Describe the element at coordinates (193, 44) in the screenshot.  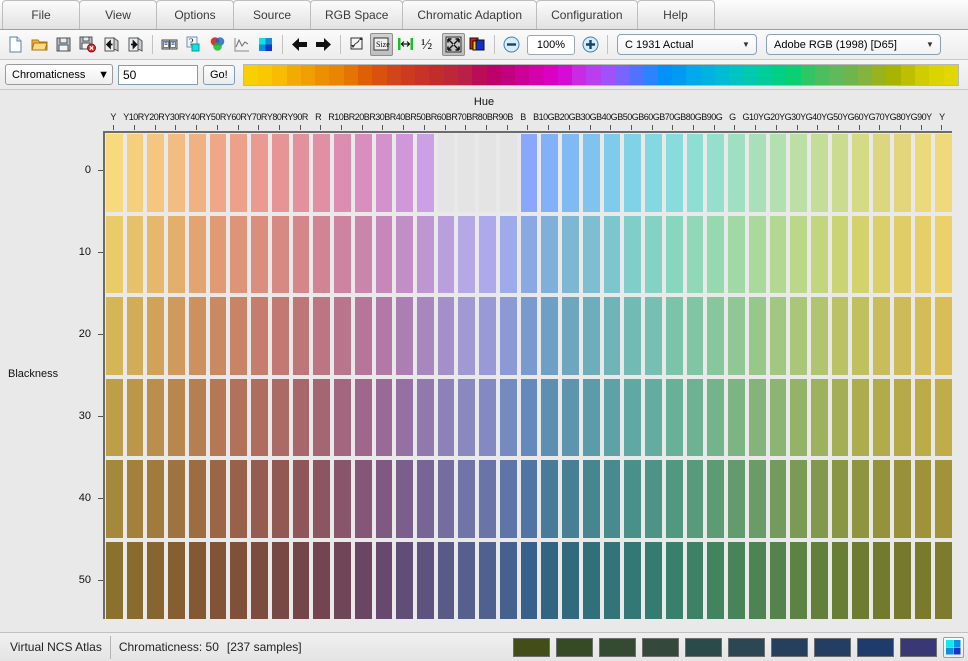
I see `help-query-icon: ?` at that location.